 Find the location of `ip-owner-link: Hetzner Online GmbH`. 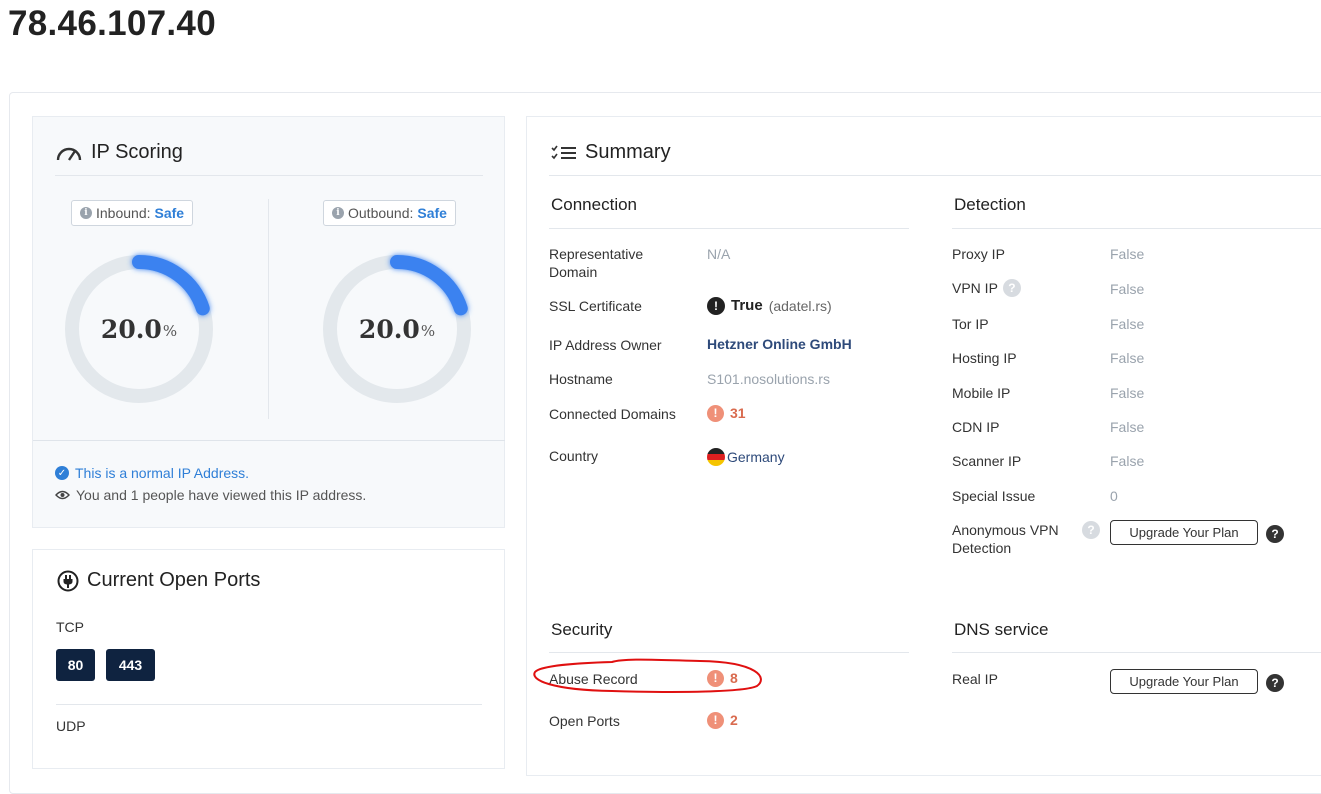

ip-owner-link: Hetzner Online GmbH is located at coordinates (779, 344).